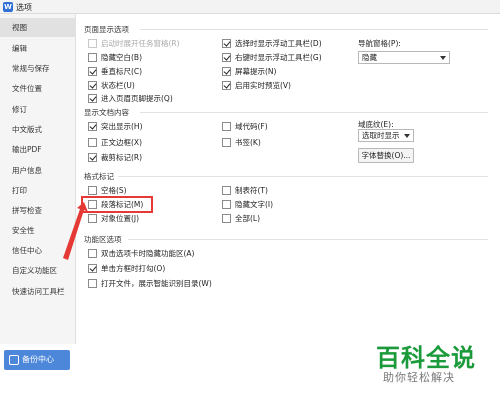 The height and width of the screenshot is (398, 500). What do you see at coordinates (38, 27) in the screenshot?
I see `sidebar-item-view: 视图` at bounding box center [38, 27].